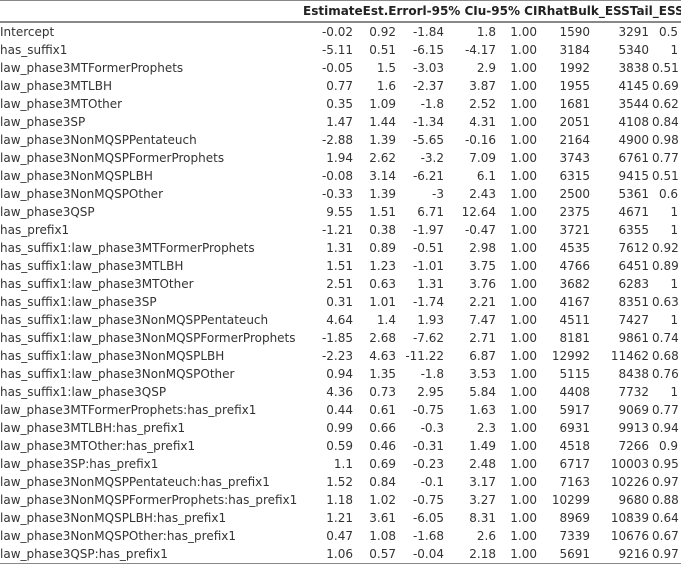  Describe the element at coordinates (633, 49) in the screenshot. I see `cell-tail-ess: 5340` at that location.